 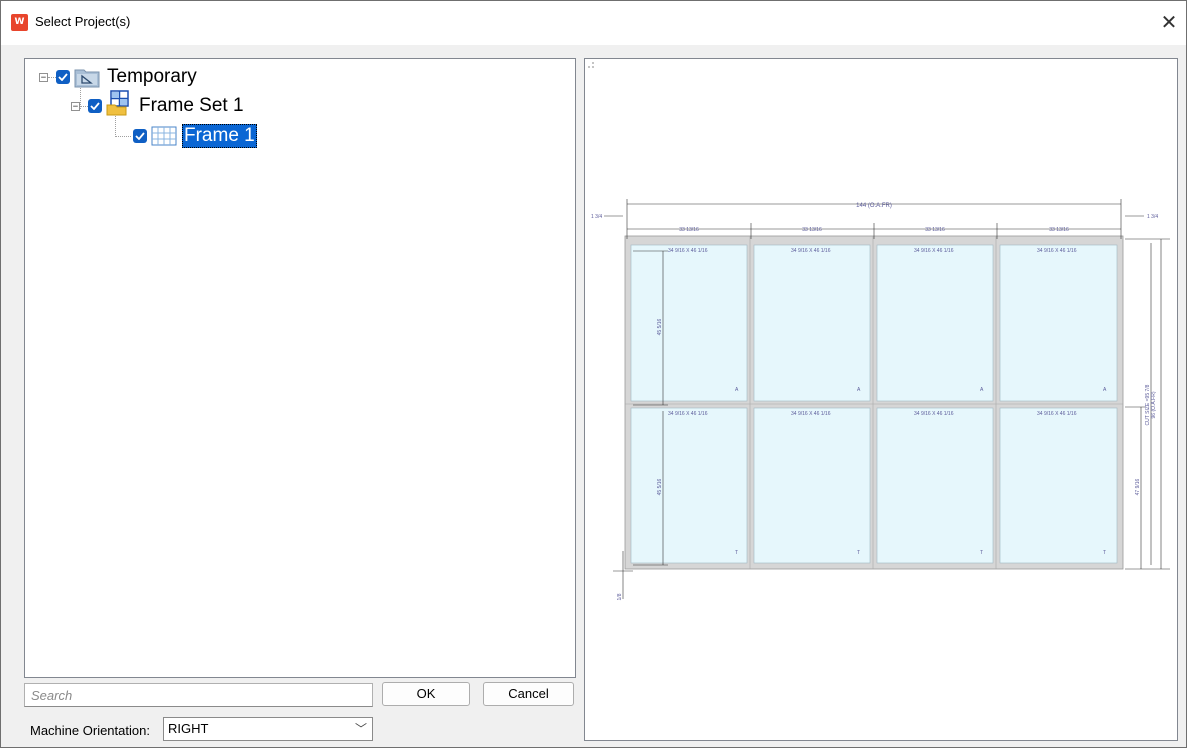 I want to click on frame-grid-icon, so click(x=164, y=136).